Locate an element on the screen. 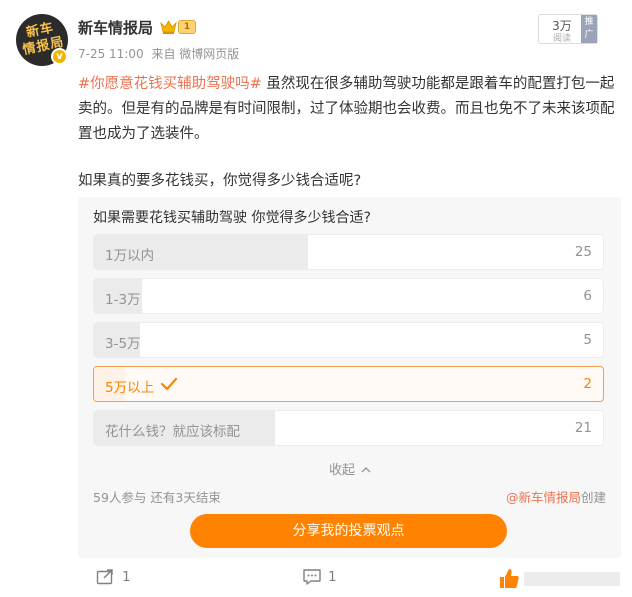 Image resolution: width=632 pixels, height=597 pixels. post-question: 如果真的要多花钱买，你觉得多少钱合适呢? is located at coordinates (220, 181).